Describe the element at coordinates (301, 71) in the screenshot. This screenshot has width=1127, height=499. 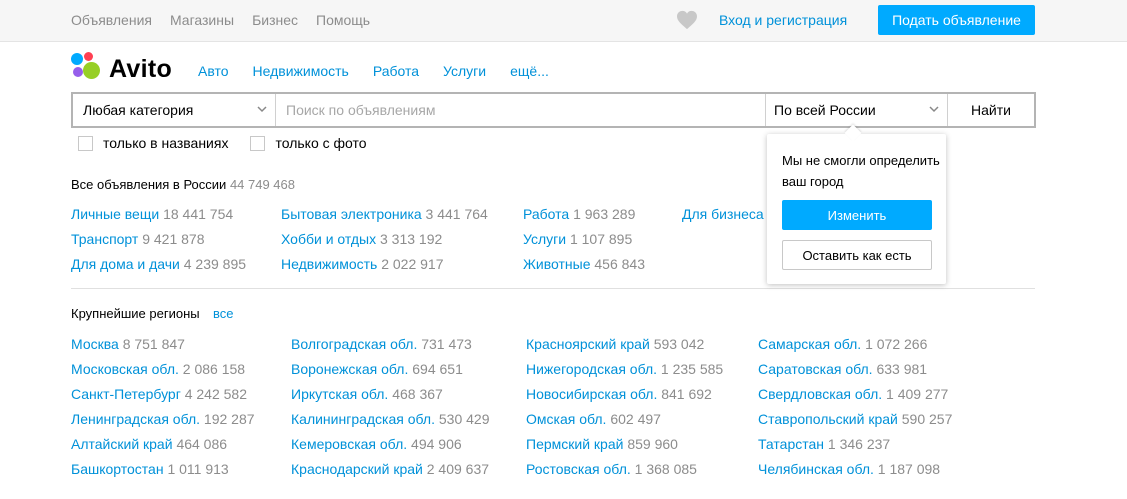
I see `nav-realty: Недвижимость` at that location.